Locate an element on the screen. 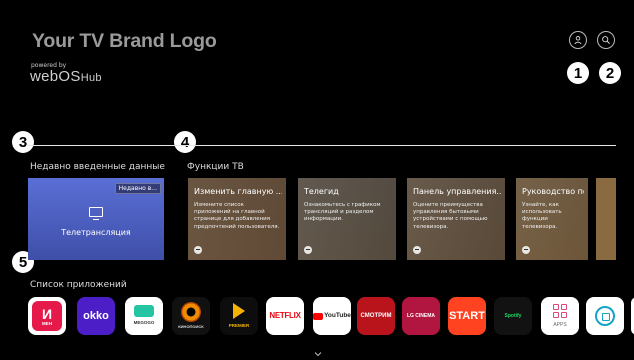 The image size is (634, 360). app-ivi: И МЕН is located at coordinates (47, 316).